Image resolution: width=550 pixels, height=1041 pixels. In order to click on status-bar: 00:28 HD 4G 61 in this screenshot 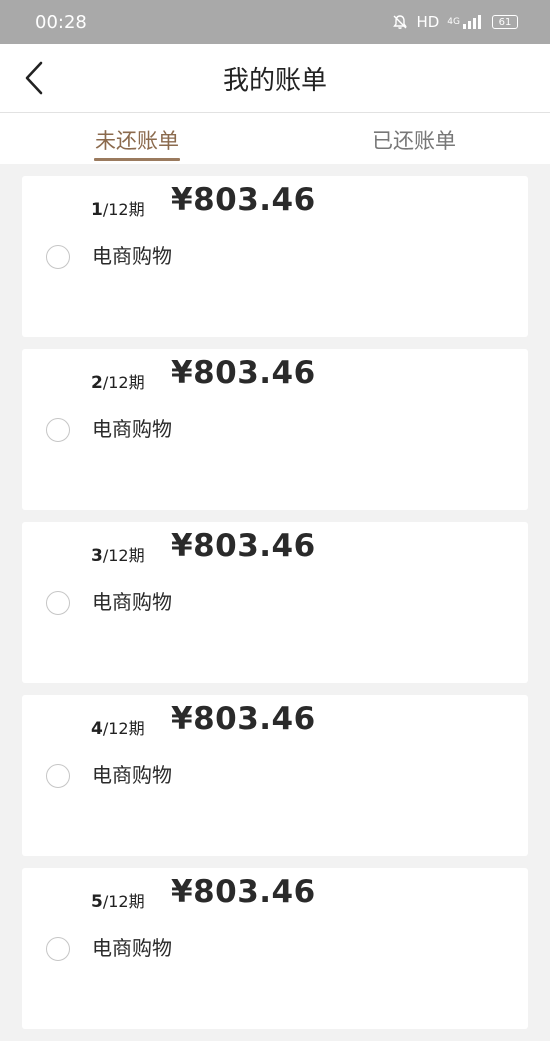, I will do `click(275, 22)`.